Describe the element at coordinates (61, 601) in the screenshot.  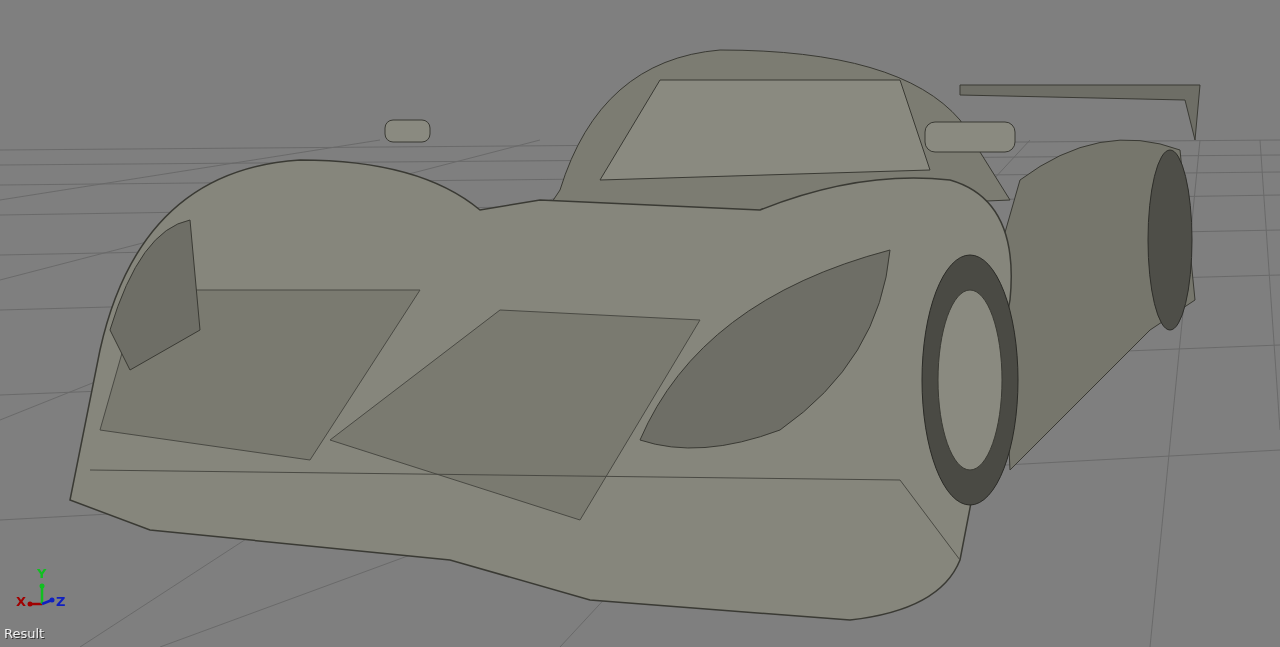
I see `axis-label: Z` at that location.